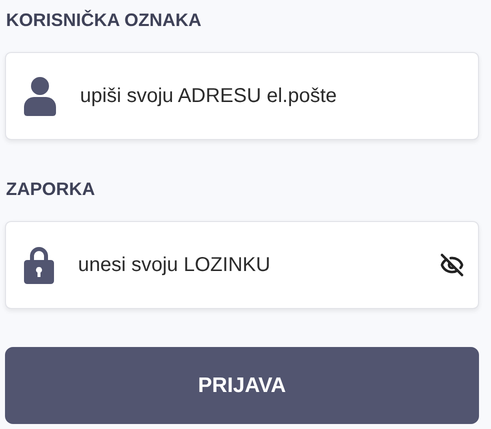  Describe the element at coordinates (258, 265) in the screenshot. I see `password-field: unesi svoju LOZINKU` at that location.